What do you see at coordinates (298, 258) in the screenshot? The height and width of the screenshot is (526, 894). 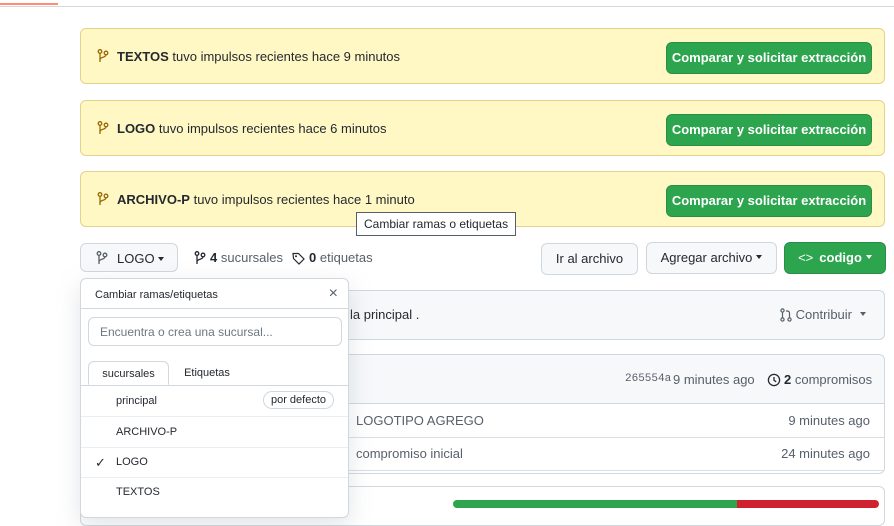 I see `tag-icon` at bounding box center [298, 258].